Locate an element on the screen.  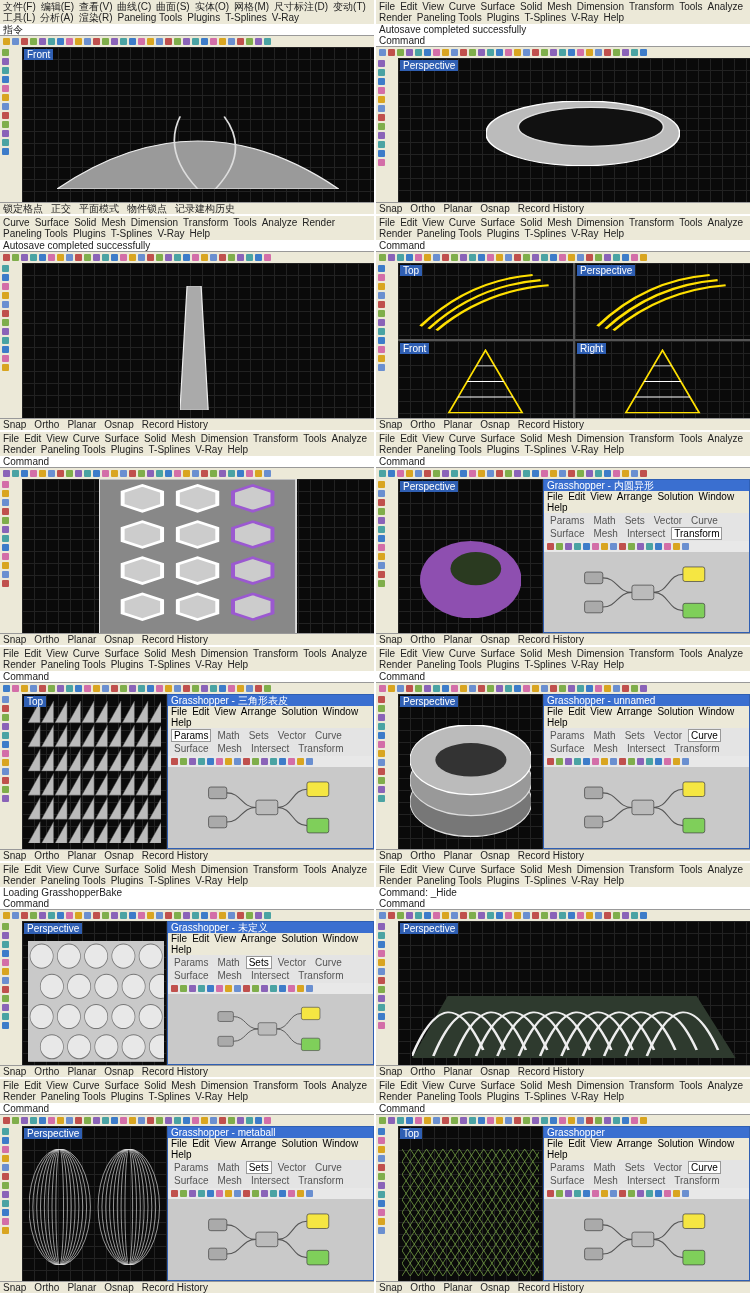
viewport: Top is located at coordinates (470, 1203).